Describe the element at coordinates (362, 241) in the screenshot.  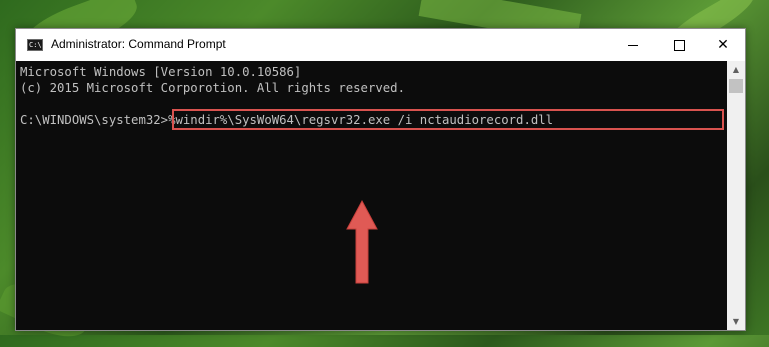
I see `pointer-arrow-icon` at that location.